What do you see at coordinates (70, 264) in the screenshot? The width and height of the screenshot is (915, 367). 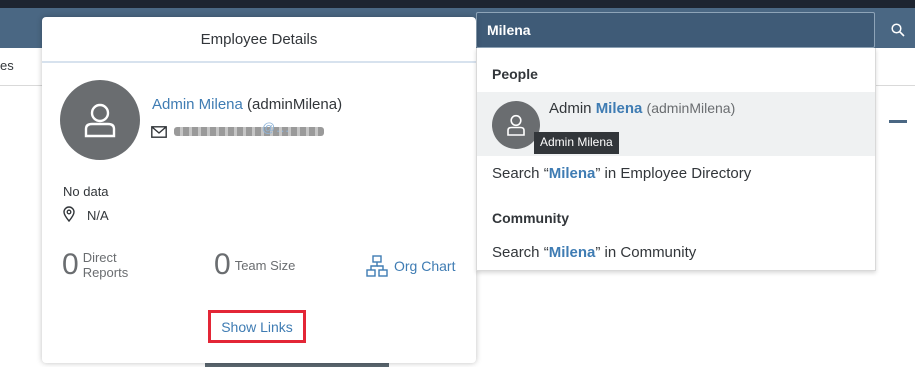 I see `direct-reports-count: 0` at bounding box center [70, 264].